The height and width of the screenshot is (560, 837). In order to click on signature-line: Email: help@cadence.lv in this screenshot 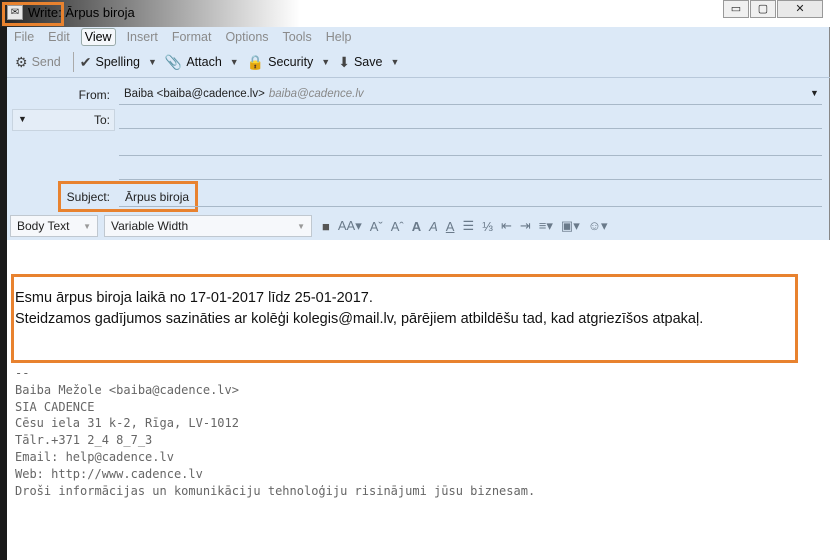, I will do `click(94, 456)`.